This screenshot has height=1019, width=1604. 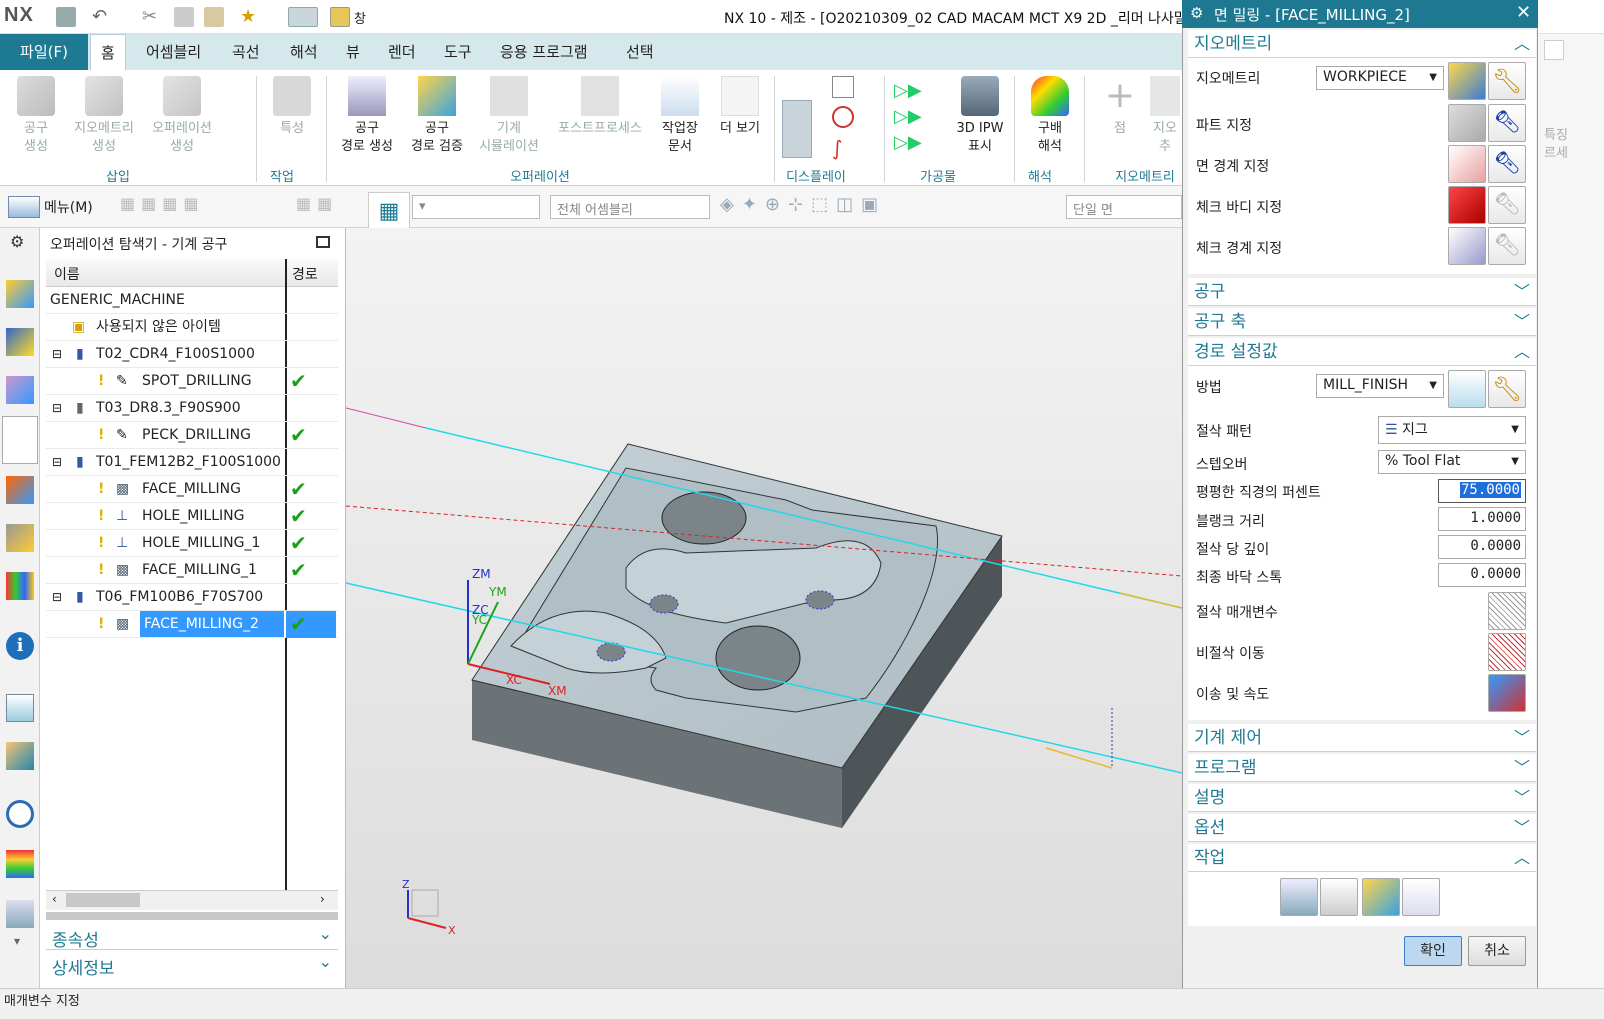 I want to click on tree-row: ! ⊥ HOLE_MILLING_1 ✔, so click(x=192, y=543).